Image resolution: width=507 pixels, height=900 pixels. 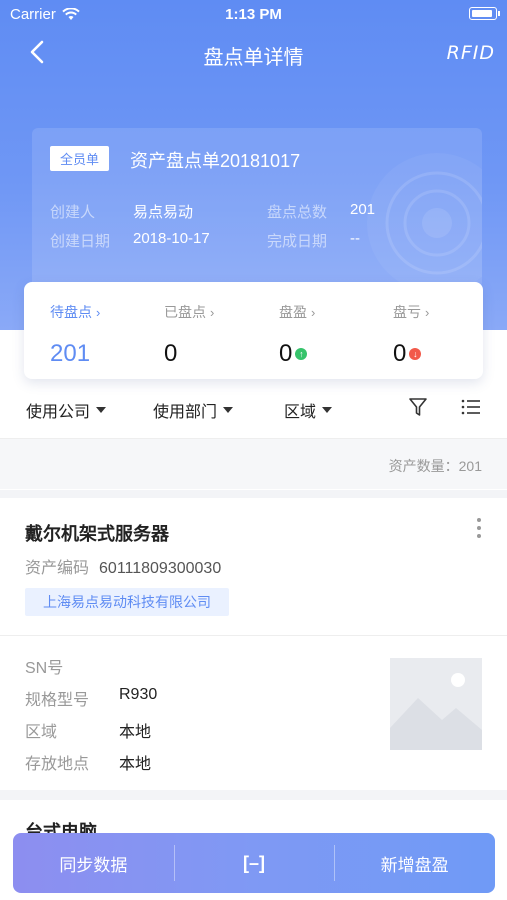 I want to click on filter-area: 区域, so click(x=308, y=410).